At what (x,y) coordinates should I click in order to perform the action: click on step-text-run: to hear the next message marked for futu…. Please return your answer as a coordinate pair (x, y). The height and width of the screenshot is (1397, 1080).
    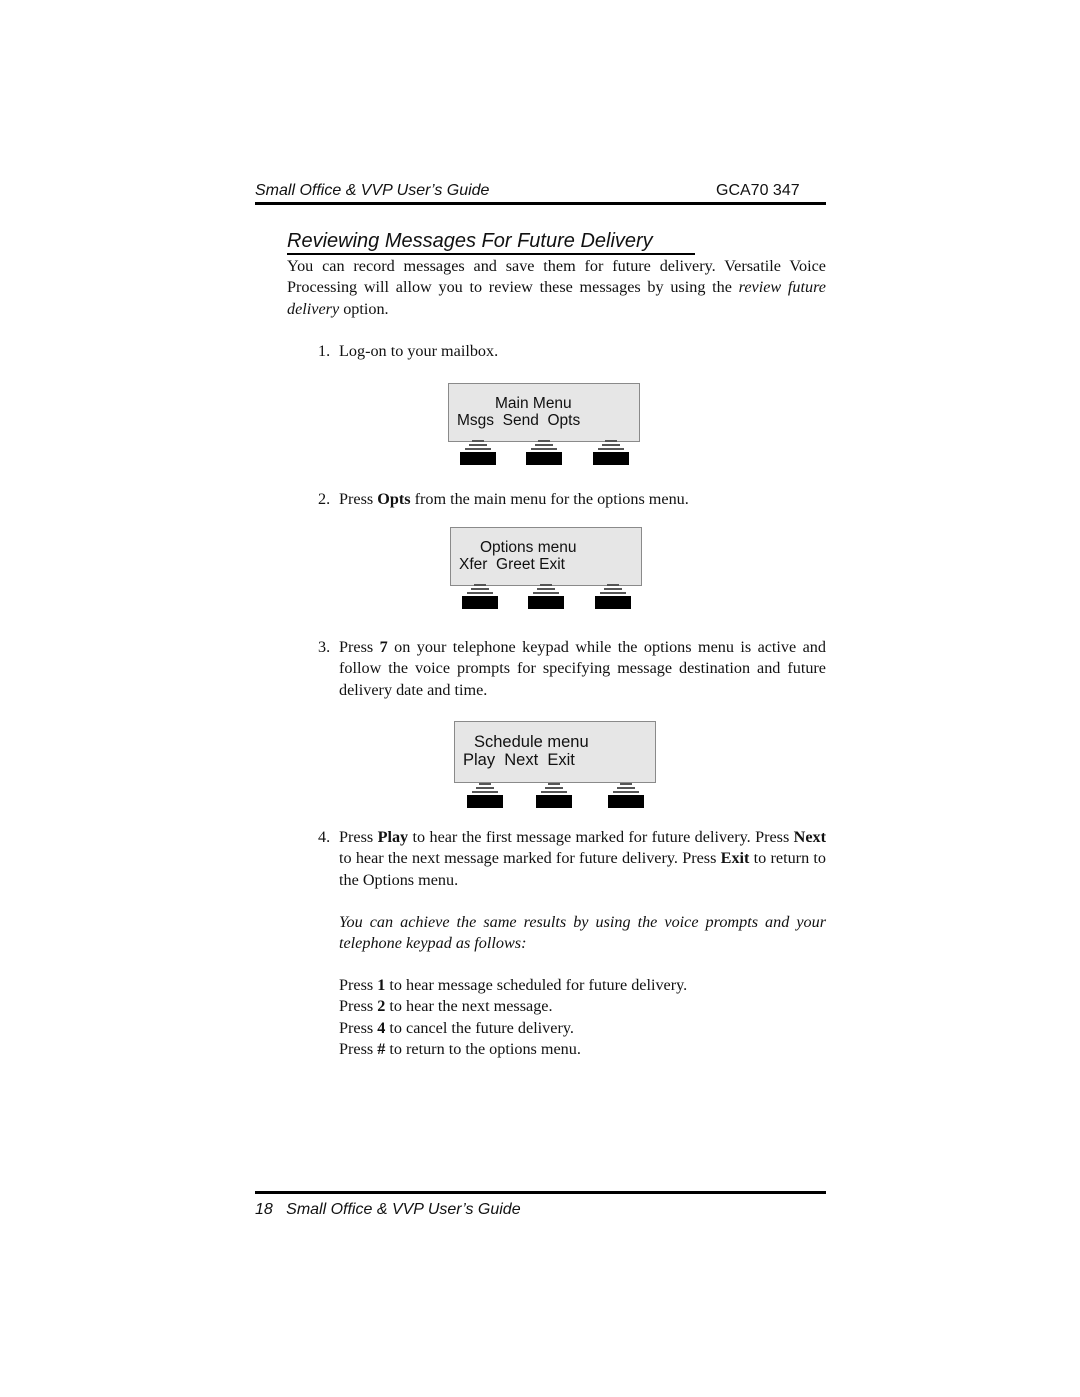
    Looking at the image, I should click on (530, 858).